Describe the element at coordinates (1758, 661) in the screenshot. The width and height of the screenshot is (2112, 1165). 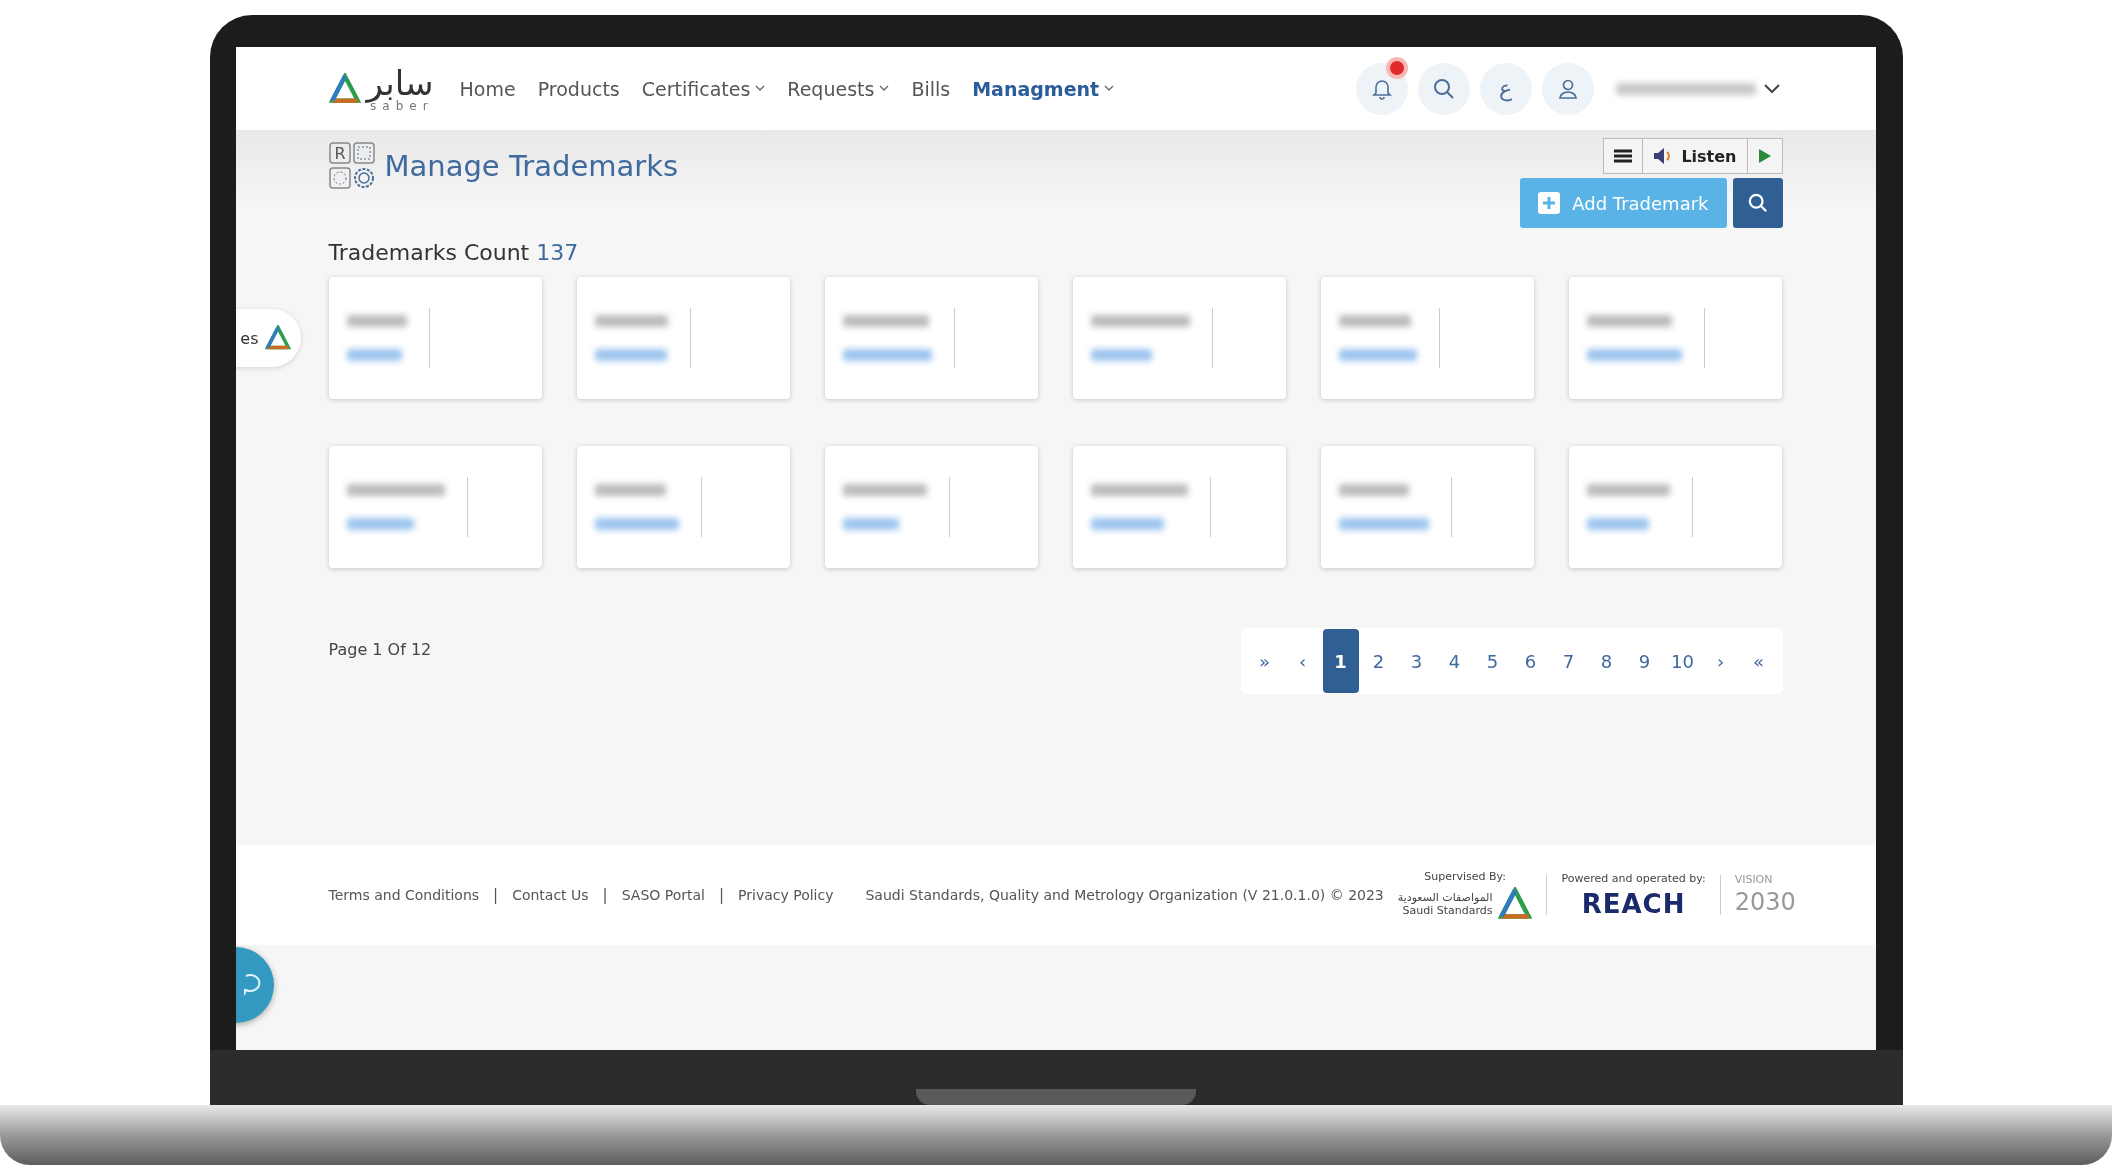
I see `last-page-button: «` at that location.